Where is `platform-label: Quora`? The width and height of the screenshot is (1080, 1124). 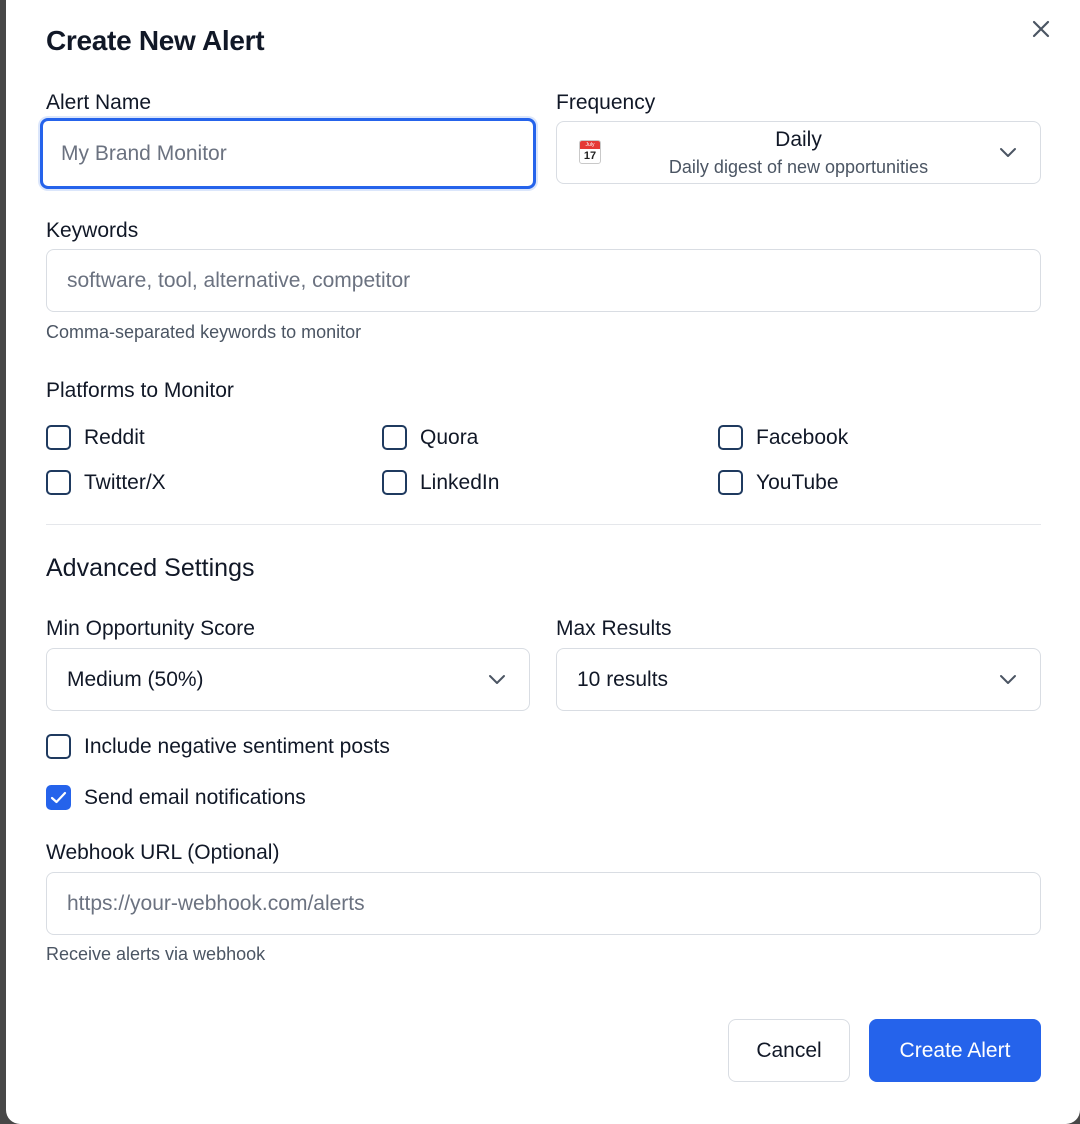 platform-label: Quora is located at coordinates (449, 437).